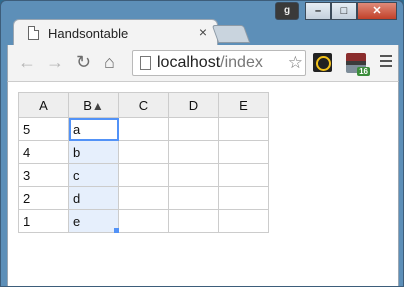 The width and height of the screenshot is (404, 287). What do you see at coordinates (318, 11) in the screenshot?
I see `minimize-button: –` at bounding box center [318, 11].